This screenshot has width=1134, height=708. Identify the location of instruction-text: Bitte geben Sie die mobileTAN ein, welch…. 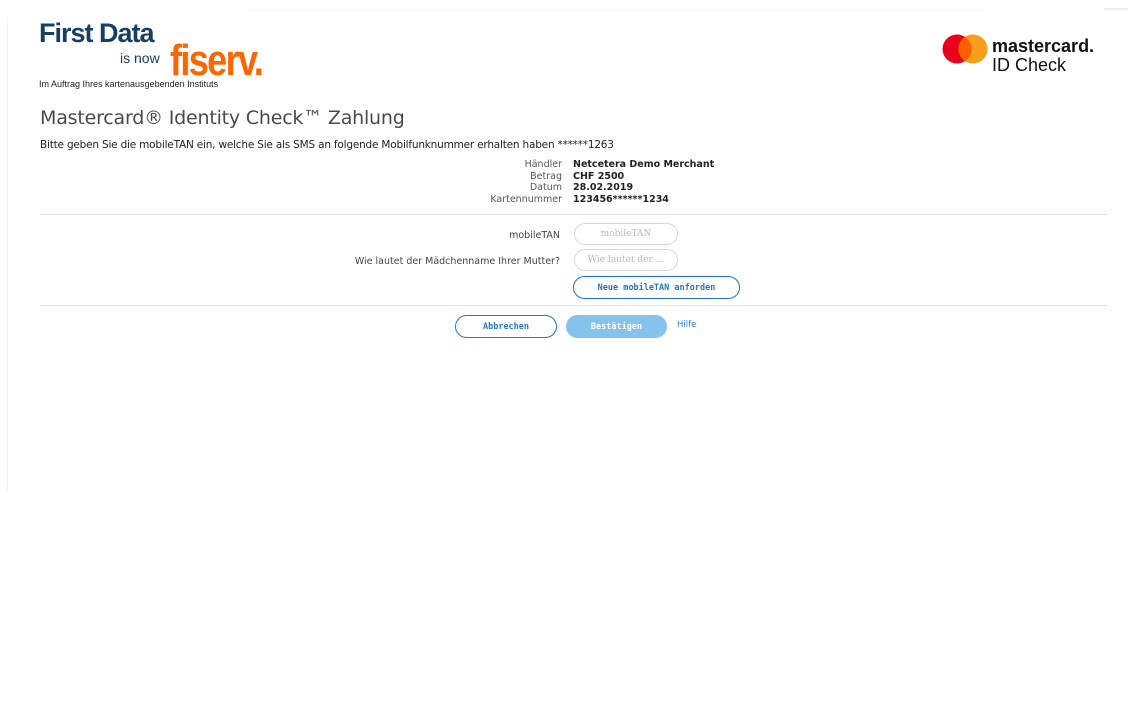
(327, 145).